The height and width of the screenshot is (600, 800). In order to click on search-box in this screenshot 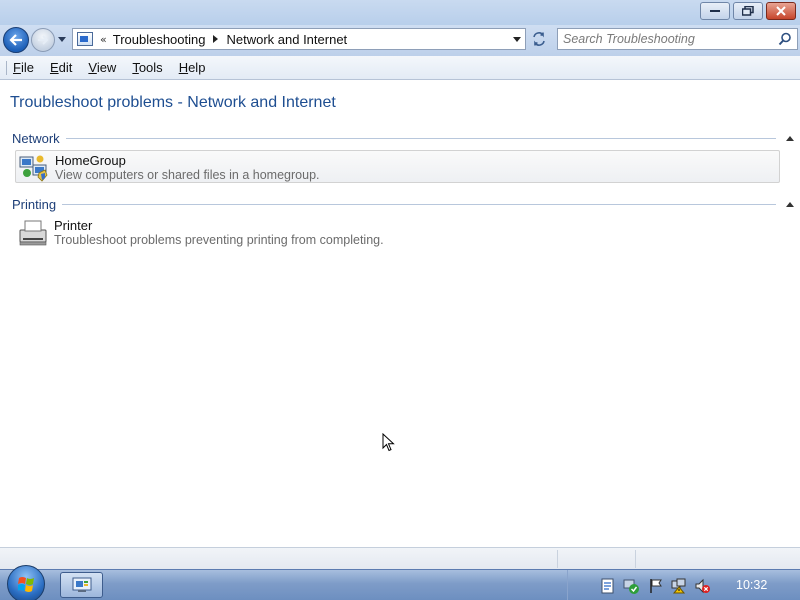, I will do `click(677, 39)`.